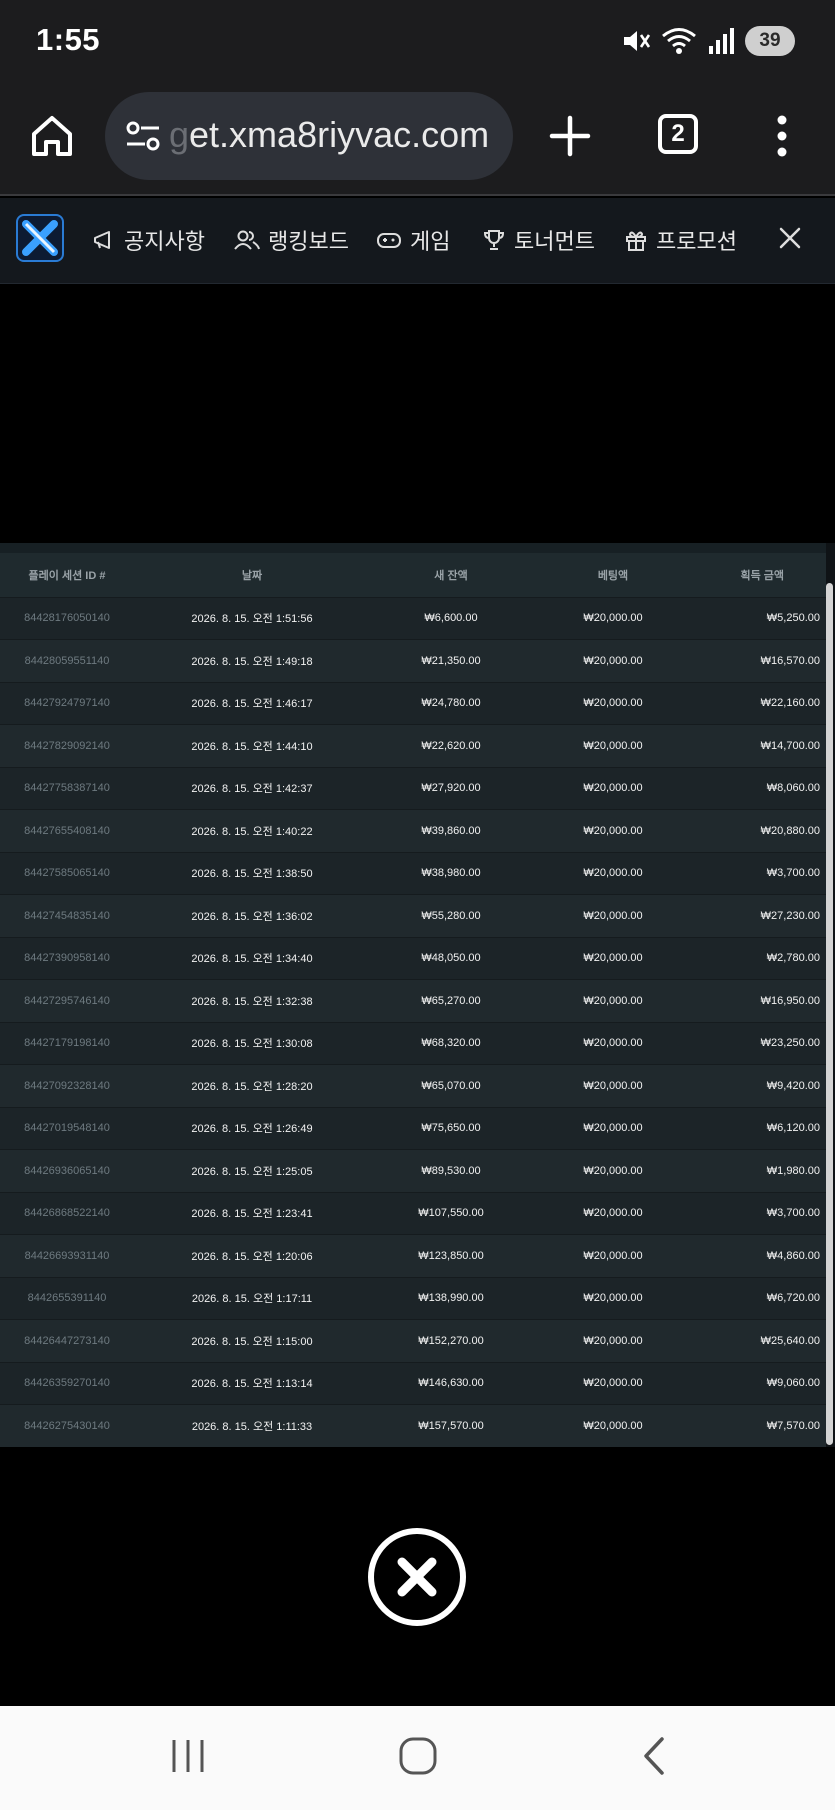 The image size is (835, 1810). Describe the element at coordinates (790, 703) in the screenshot. I see `cell-win-amount: ₩22,160.00` at that location.